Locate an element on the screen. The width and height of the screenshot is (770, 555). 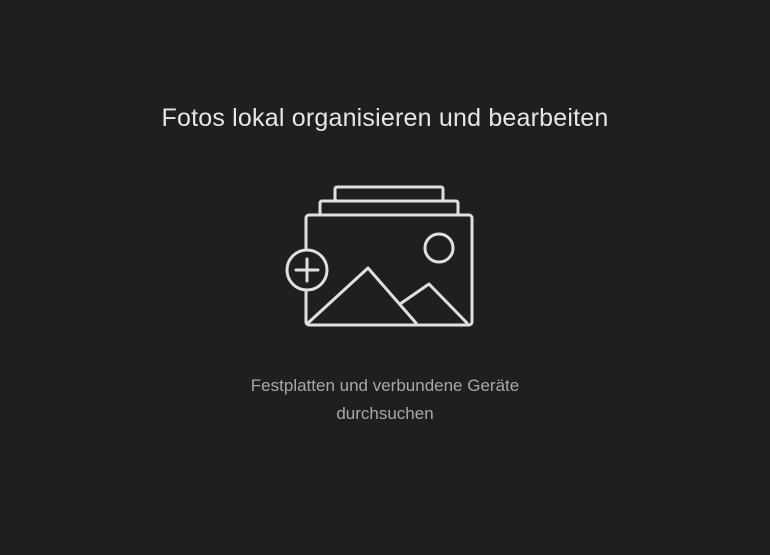
add-photos-icon is located at coordinates (380, 257).